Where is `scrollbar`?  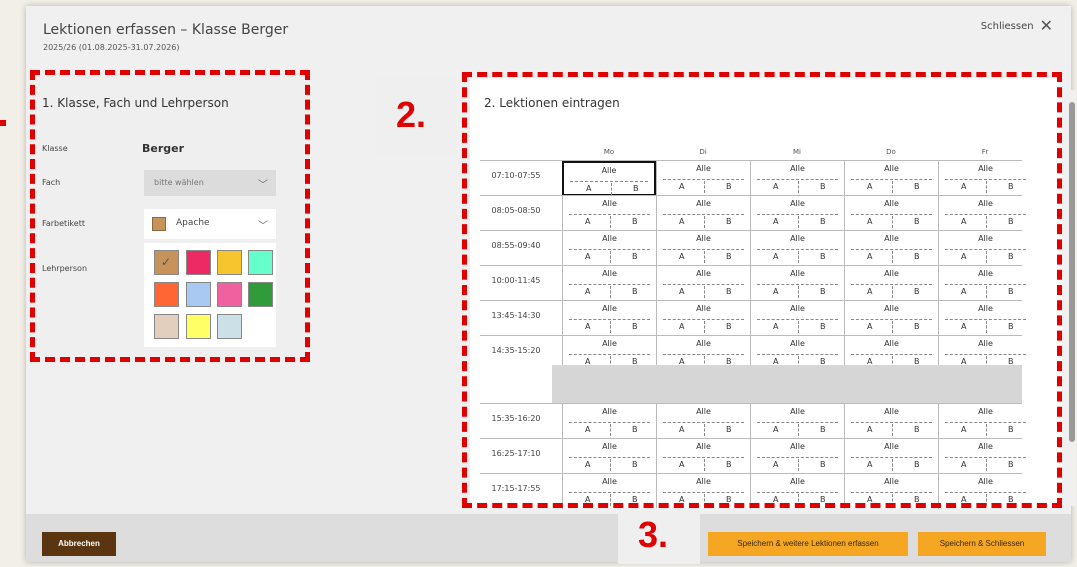
scrollbar is located at coordinates (1072, 298).